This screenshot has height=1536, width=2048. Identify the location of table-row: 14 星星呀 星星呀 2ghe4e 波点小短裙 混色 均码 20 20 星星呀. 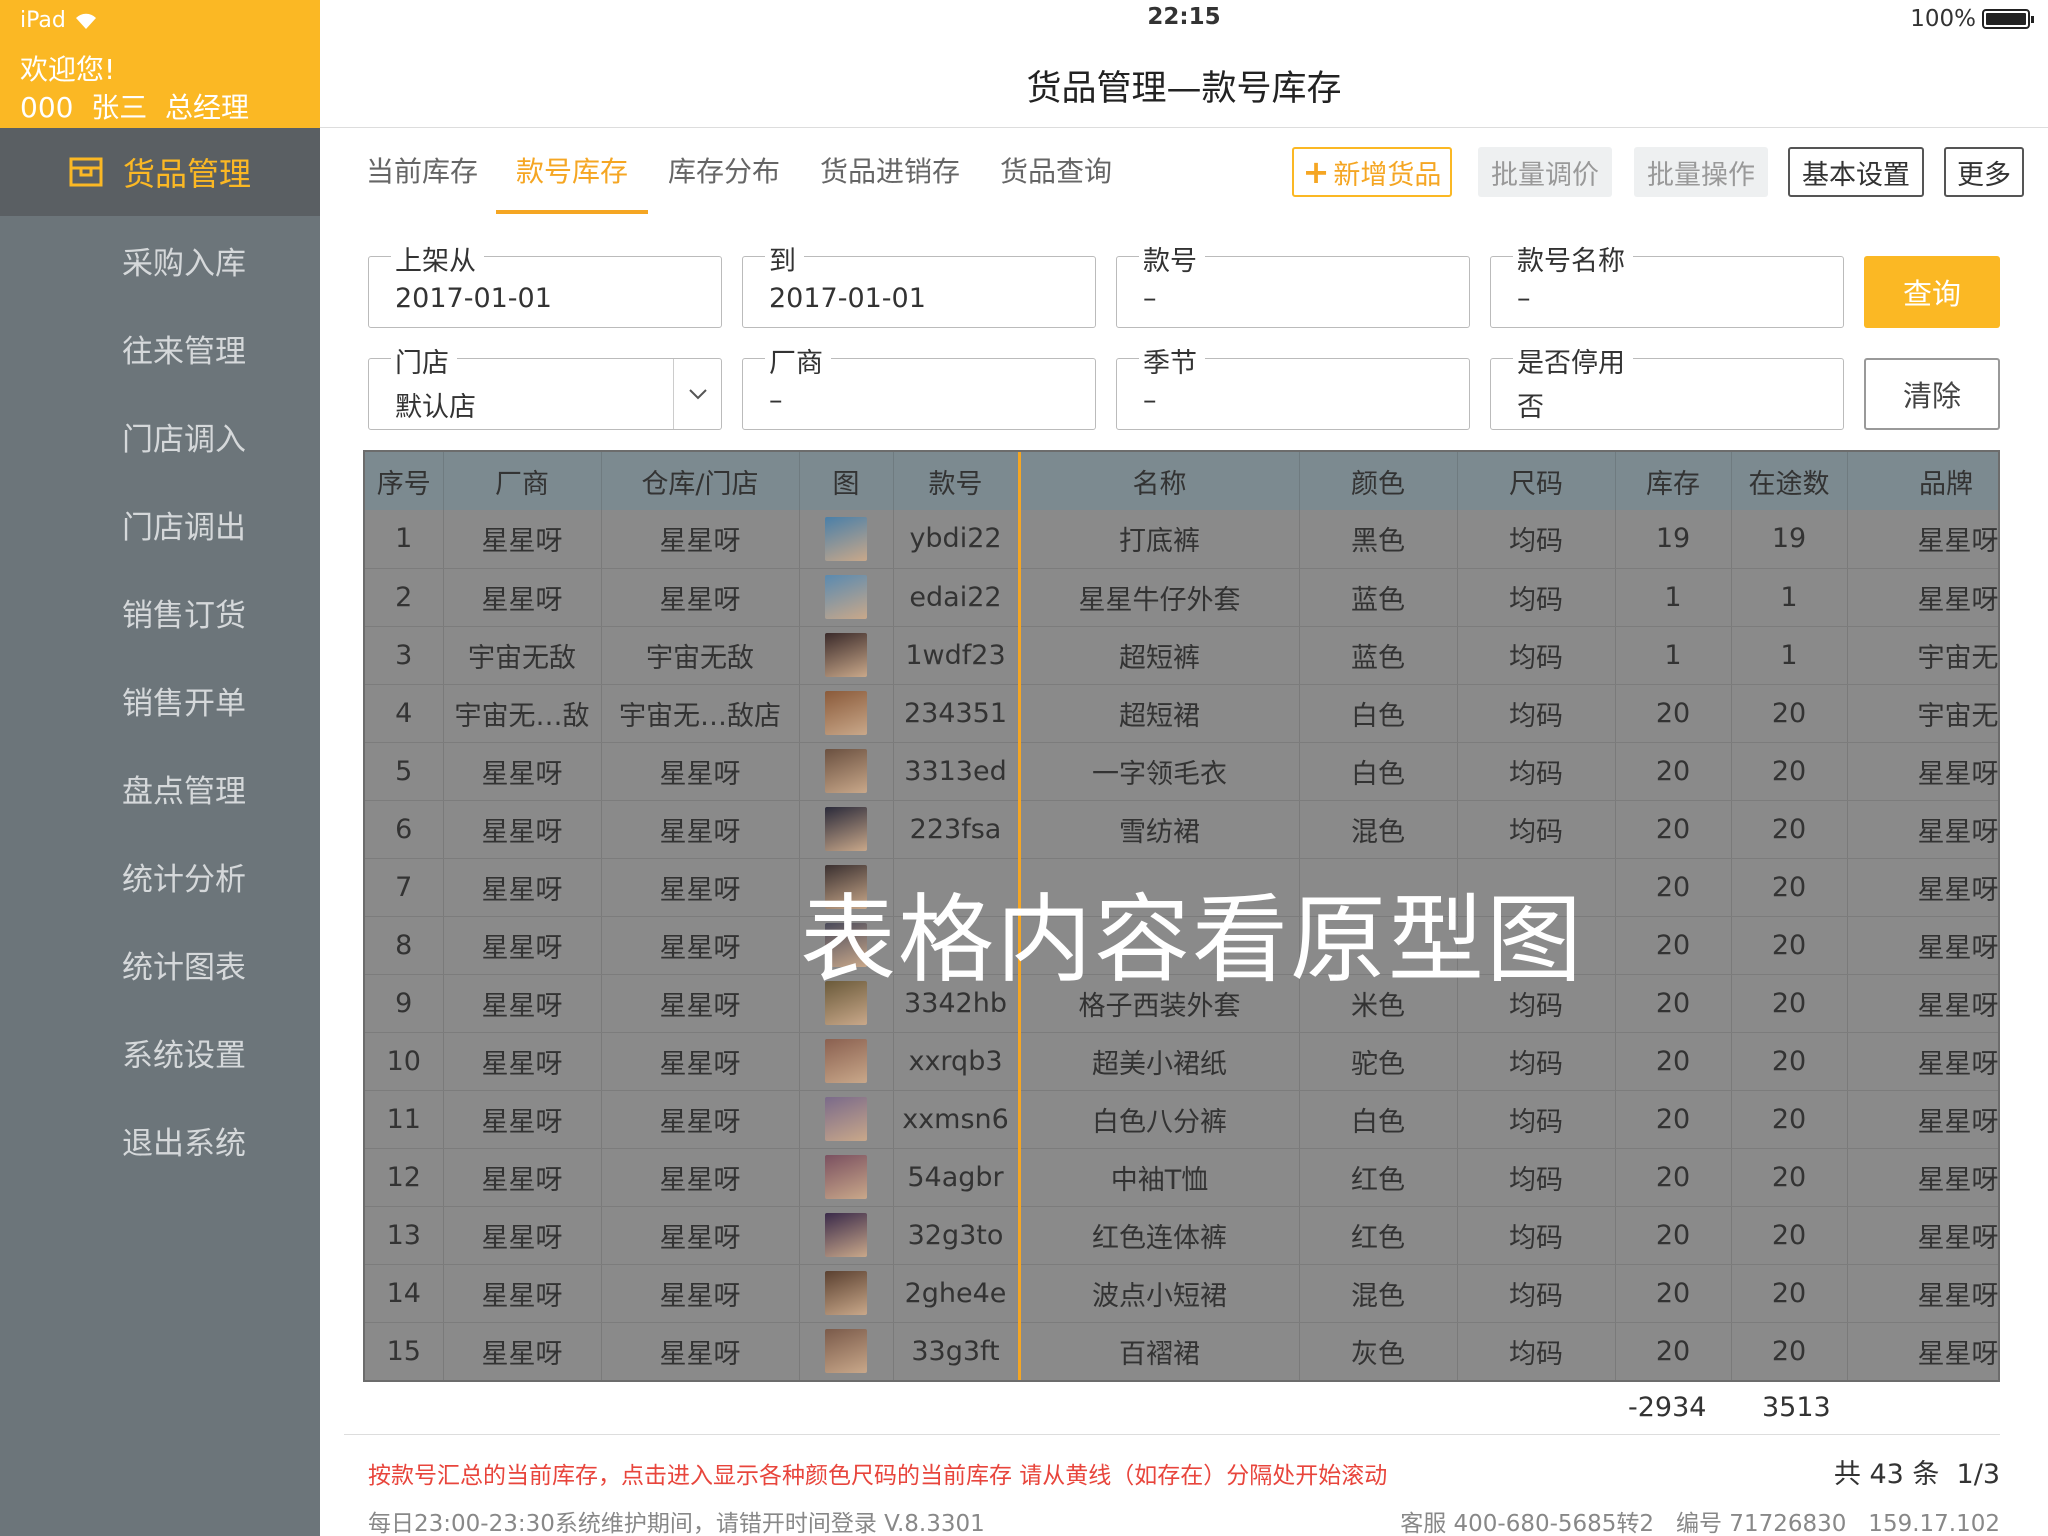
(1181, 1293).